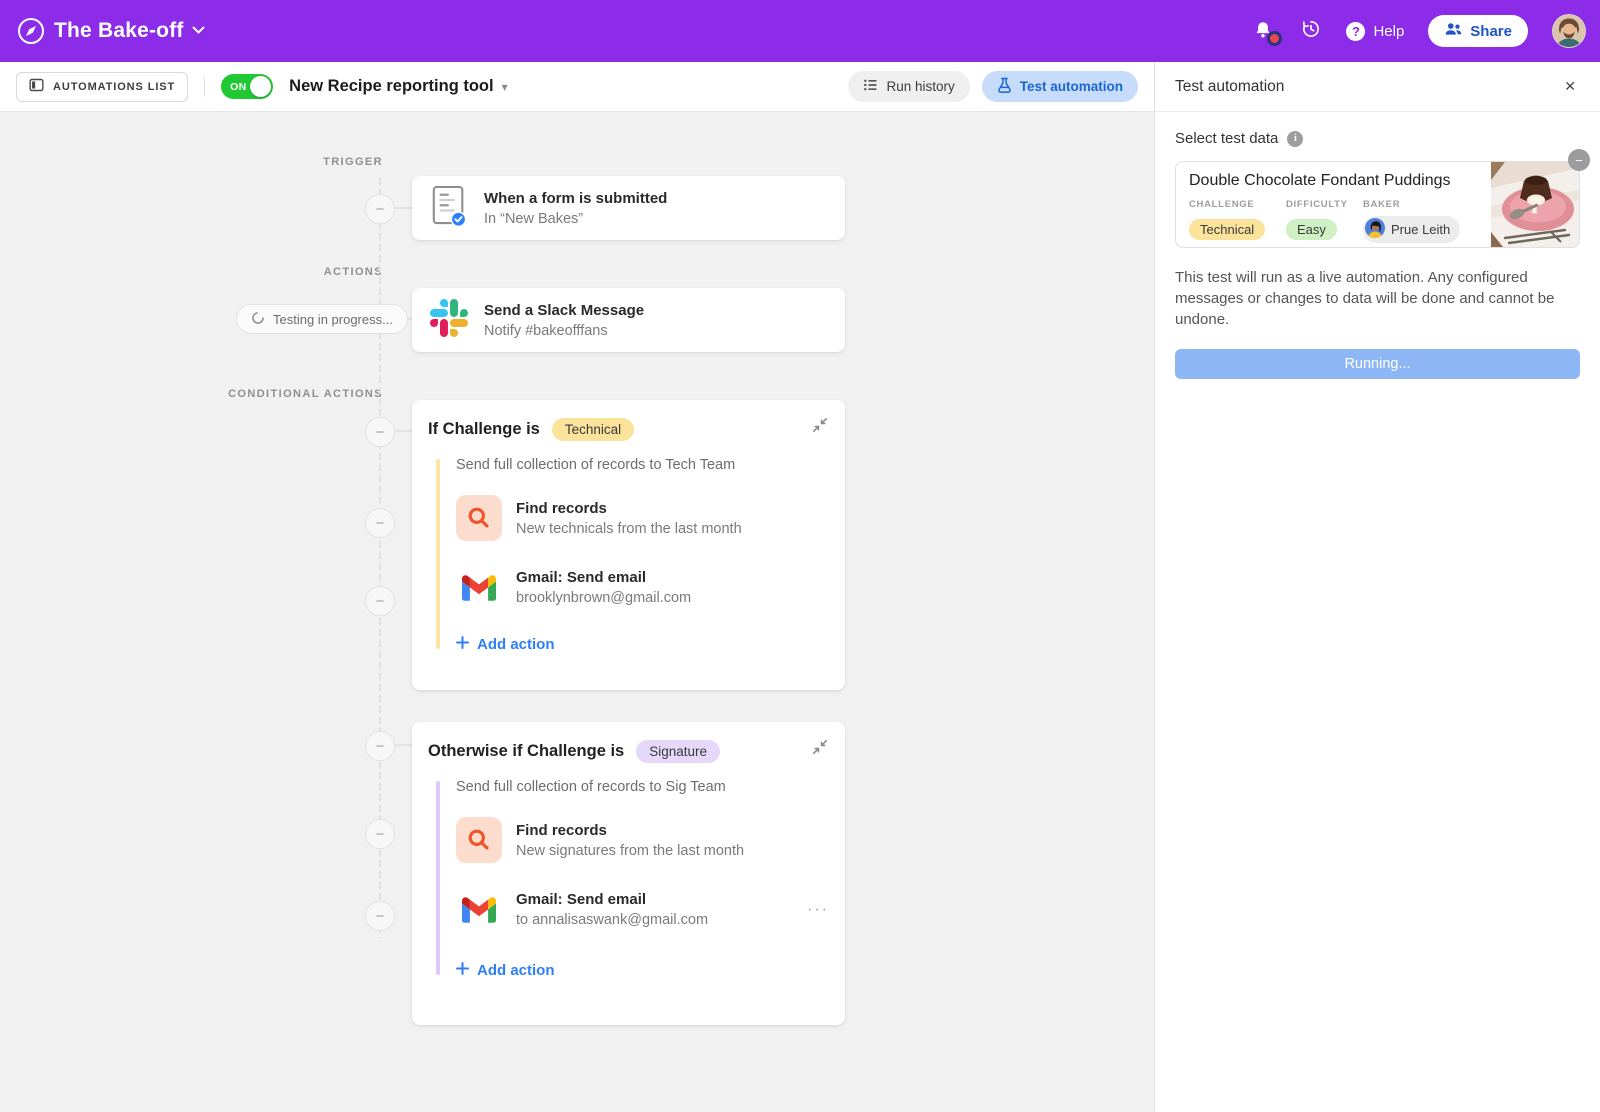  Describe the element at coordinates (205, 86) in the screenshot. I see `toolbar-divider` at that location.